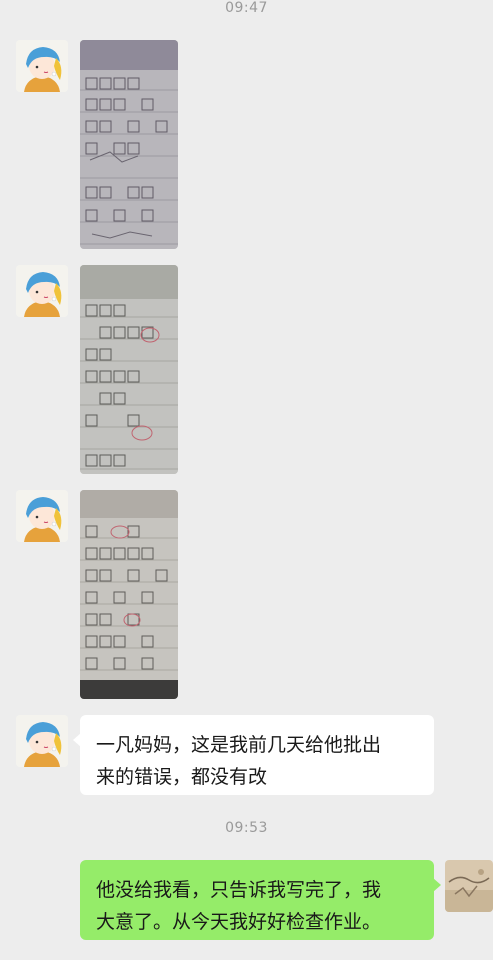 This screenshot has width=493, height=960. I want to click on message-timestamp: 09:53, so click(246, 828).